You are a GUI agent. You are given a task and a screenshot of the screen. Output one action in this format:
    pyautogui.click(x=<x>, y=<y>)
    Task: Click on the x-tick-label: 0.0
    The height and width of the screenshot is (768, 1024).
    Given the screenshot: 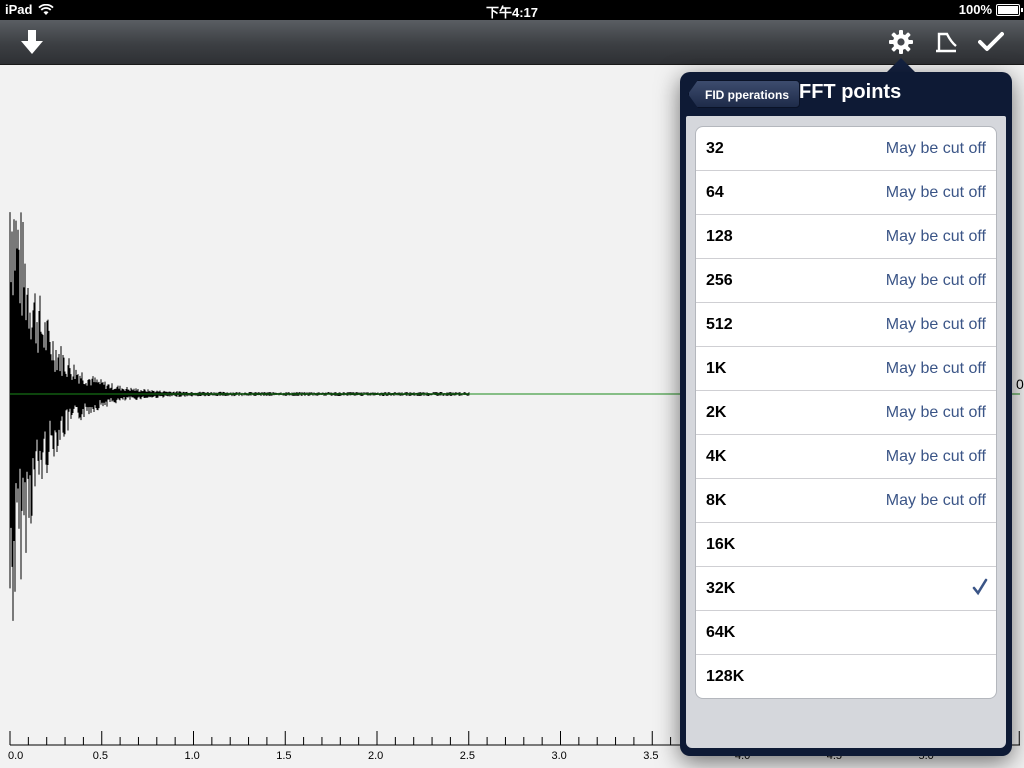 What is the action you would take?
    pyautogui.click(x=15, y=756)
    